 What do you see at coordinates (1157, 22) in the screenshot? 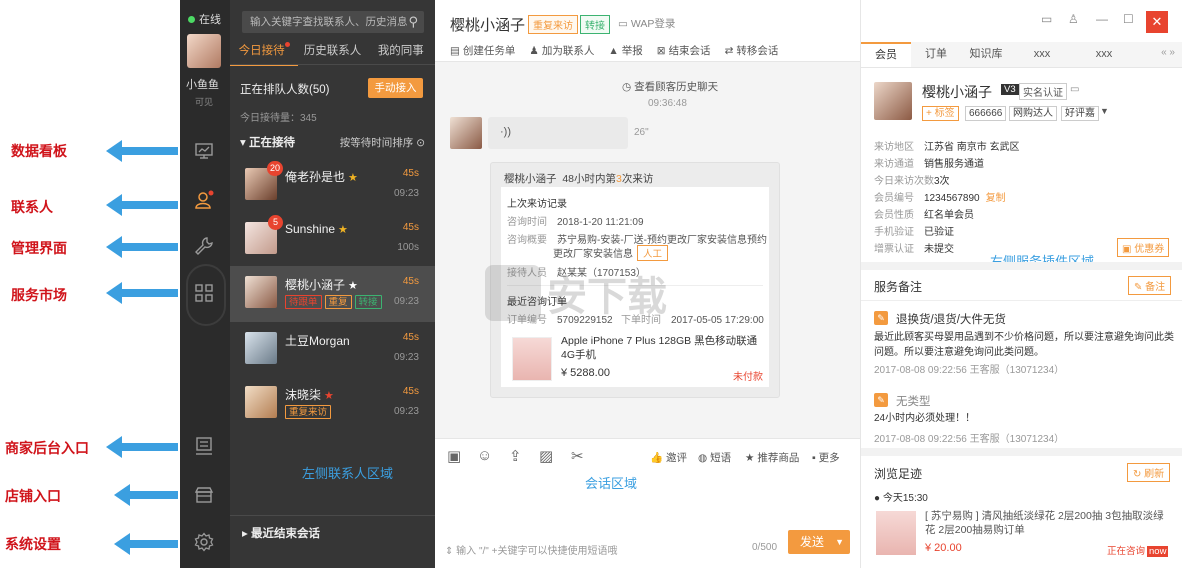
I see `close-icon: ✕` at bounding box center [1157, 22].